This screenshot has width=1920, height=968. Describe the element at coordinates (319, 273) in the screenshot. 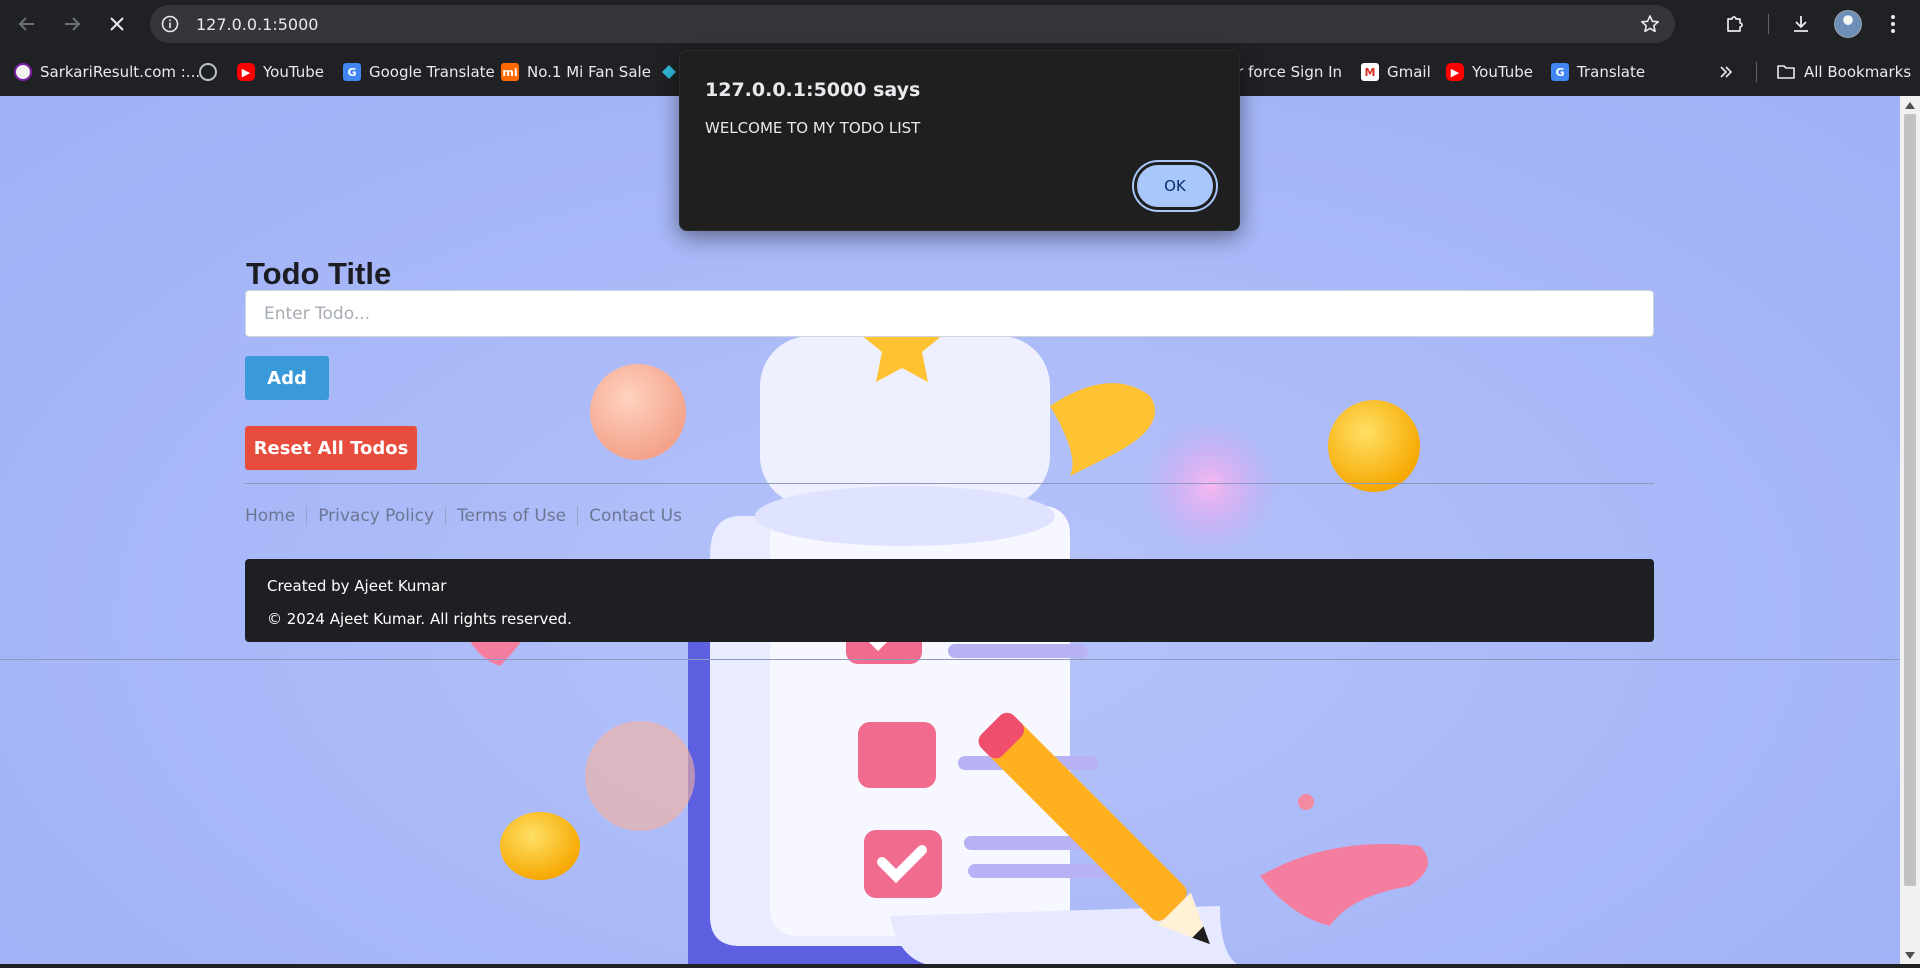

I see `page-title: Todo Title` at that location.